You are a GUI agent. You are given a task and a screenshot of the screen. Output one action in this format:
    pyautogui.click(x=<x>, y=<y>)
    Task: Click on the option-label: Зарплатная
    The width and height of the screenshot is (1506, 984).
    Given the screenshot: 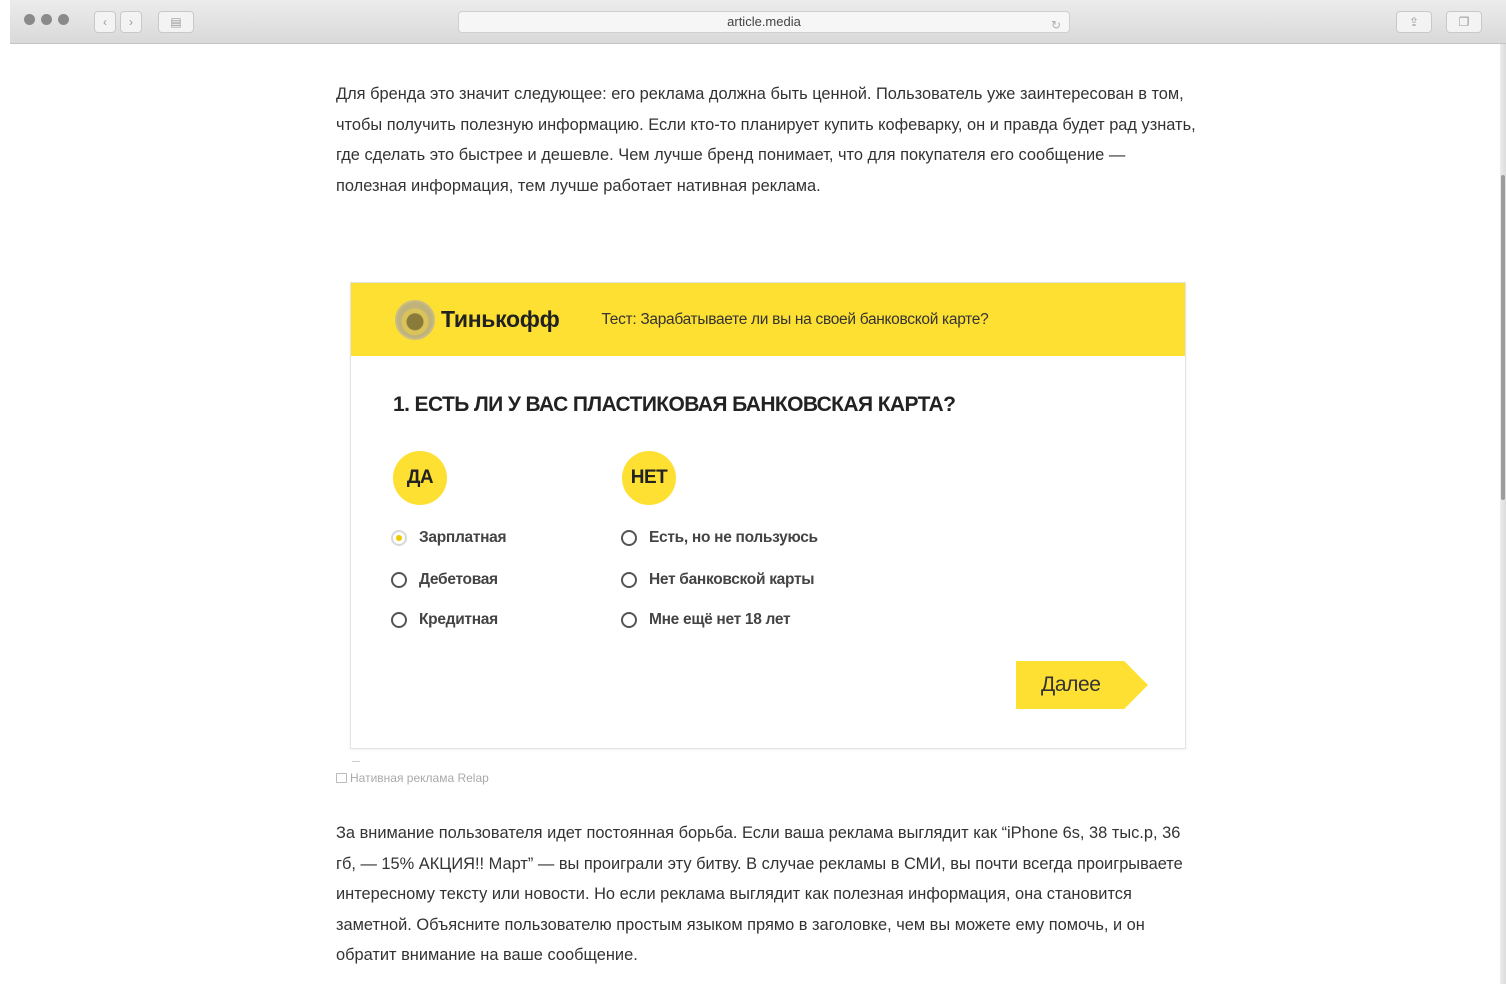 What is the action you would take?
    pyautogui.click(x=463, y=537)
    